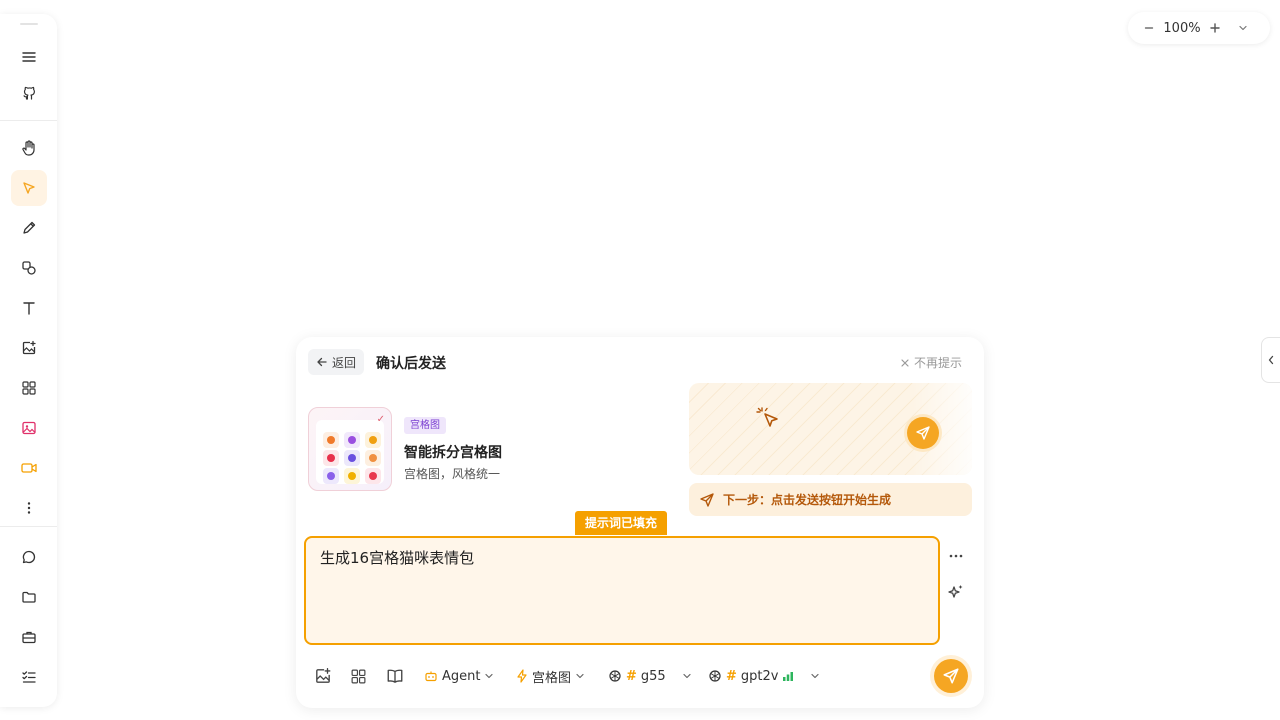 Image resolution: width=1280 pixels, height=720 pixels. I want to click on book-icon, so click(395, 676).